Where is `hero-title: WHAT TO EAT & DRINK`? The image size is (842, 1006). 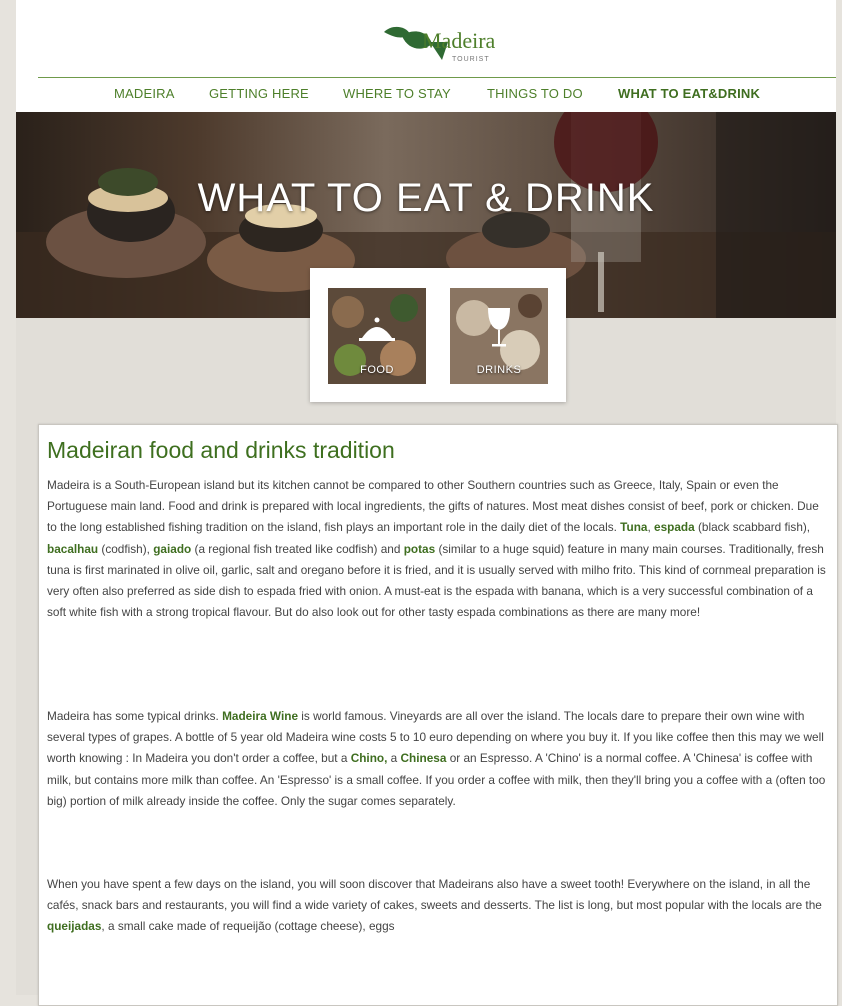 hero-title: WHAT TO EAT & DRINK is located at coordinates (426, 198).